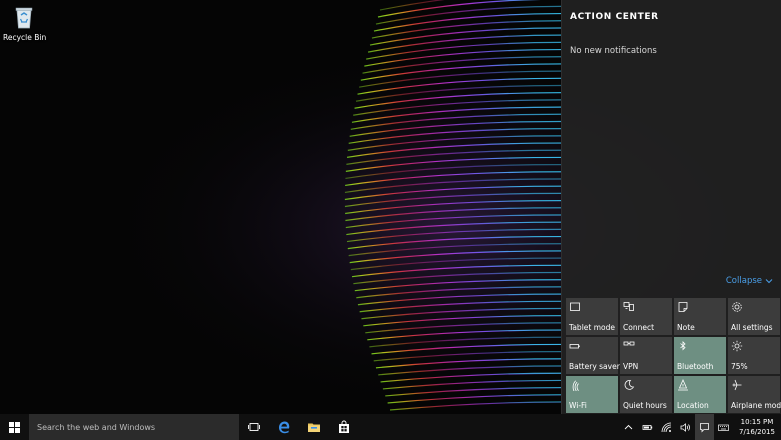 This screenshot has height=440, width=781. I want to click on quick-action-quiet-hours: Quiet hours, so click(646, 394).